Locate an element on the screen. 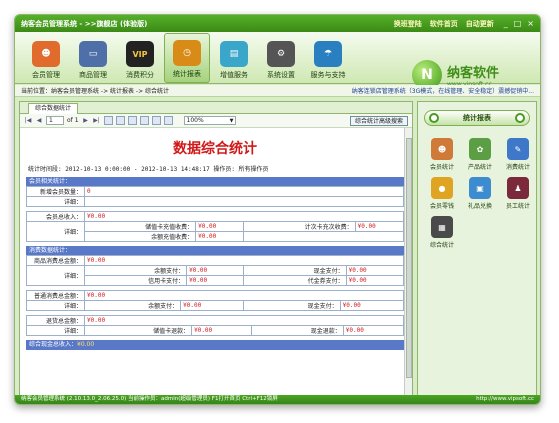  consume-stats-icon: ✎ is located at coordinates (518, 149).